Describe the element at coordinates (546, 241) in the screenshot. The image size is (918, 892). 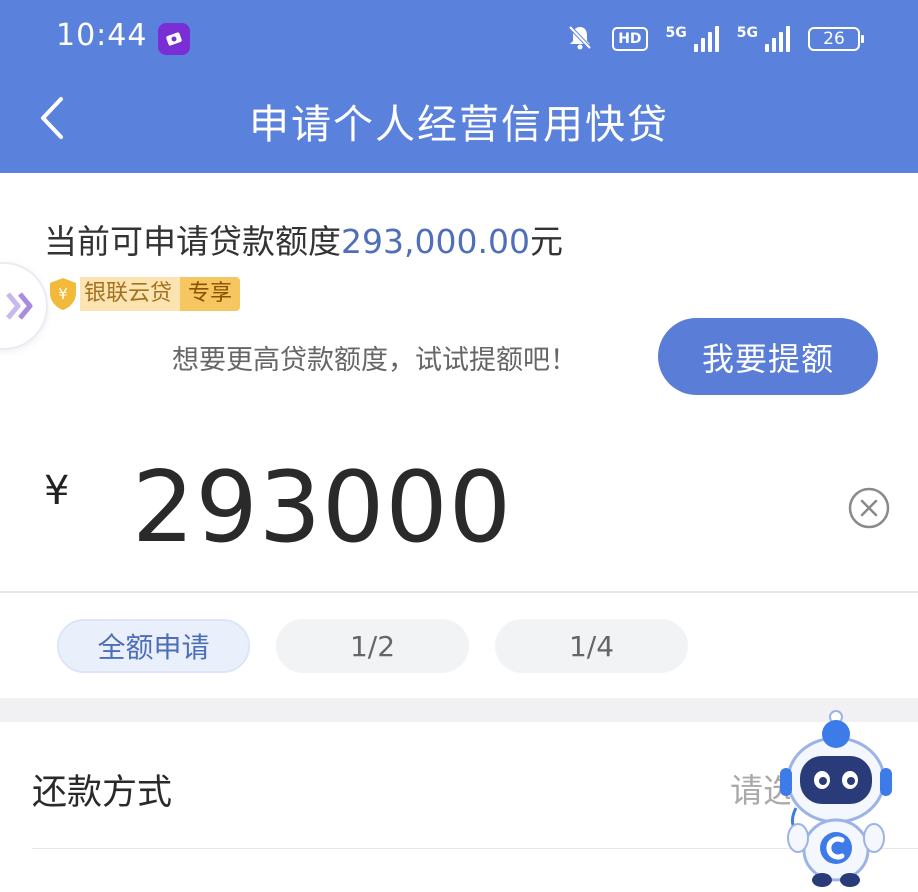
I see `limit-unit: 元` at that location.